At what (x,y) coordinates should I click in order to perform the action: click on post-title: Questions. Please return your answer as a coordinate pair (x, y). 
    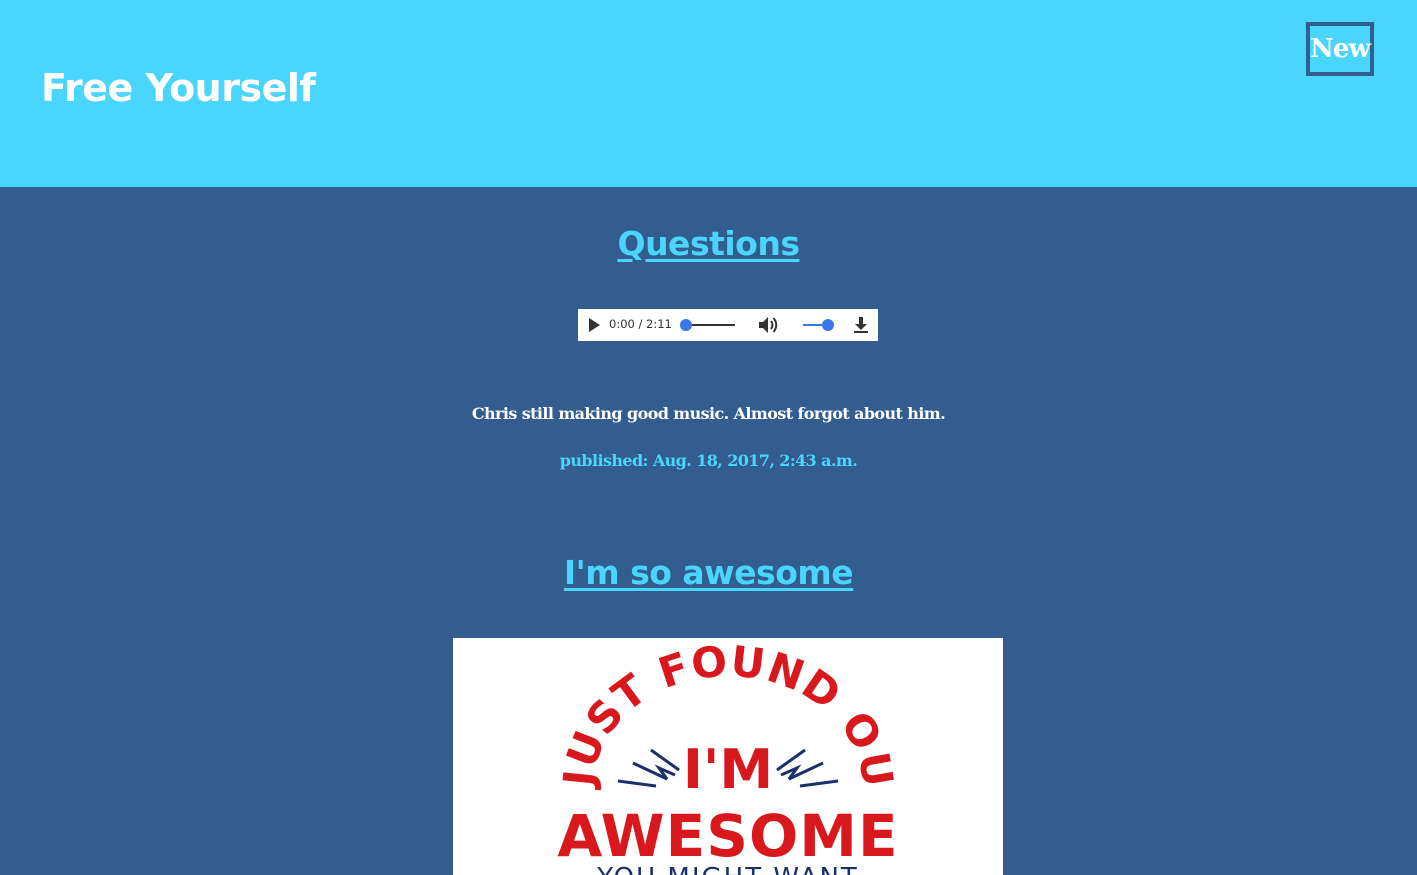
    Looking at the image, I should click on (708, 243).